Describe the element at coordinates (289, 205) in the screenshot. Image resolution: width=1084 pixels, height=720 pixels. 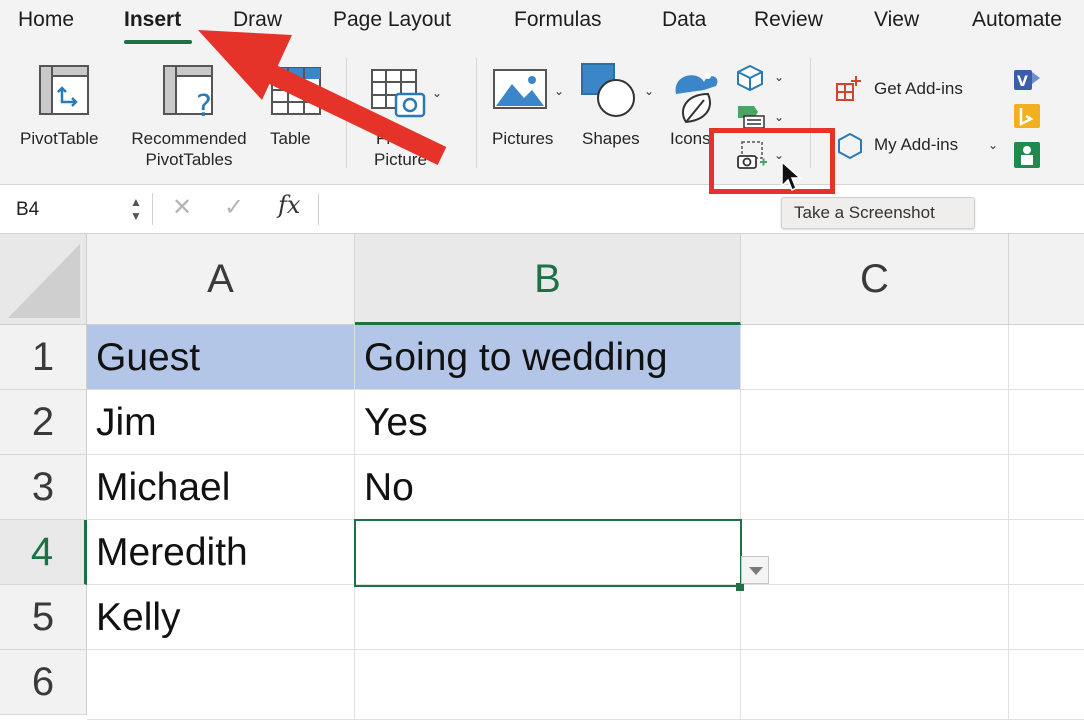
I see `insert-function-icon: fx` at that location.